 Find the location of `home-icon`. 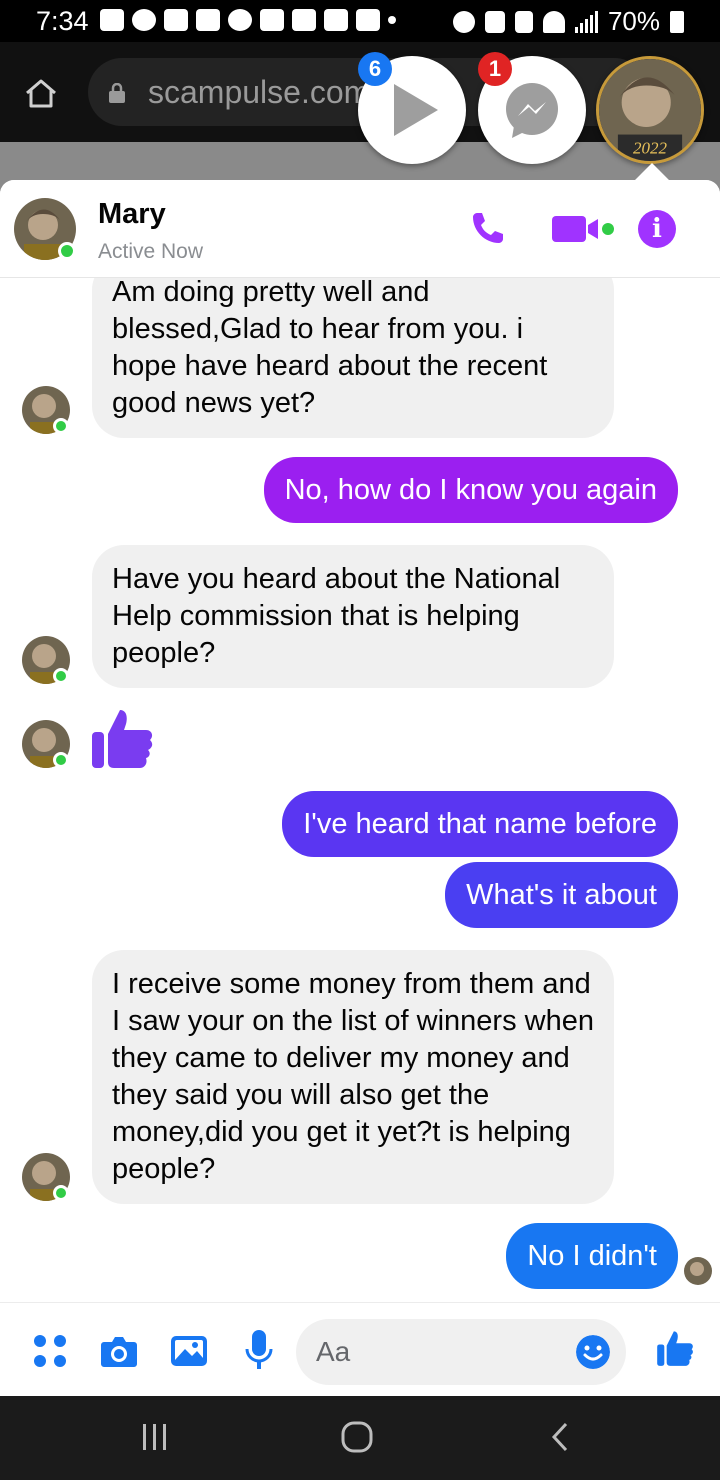

home-icon is located at coordinates (41, 93).